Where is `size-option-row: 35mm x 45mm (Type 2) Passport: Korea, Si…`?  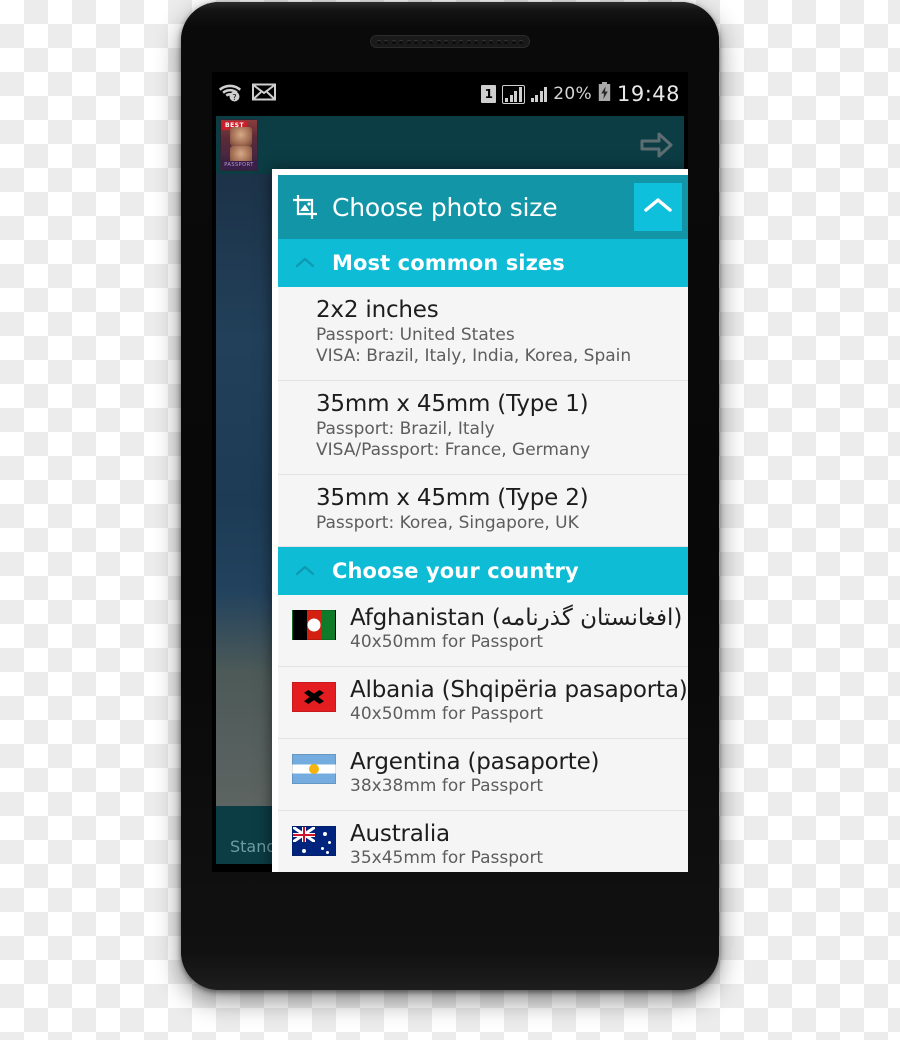
size-option-row: 35mm x 45mm (Type 2) Passport: Korea, Si… is located at coordinates (483, 511).